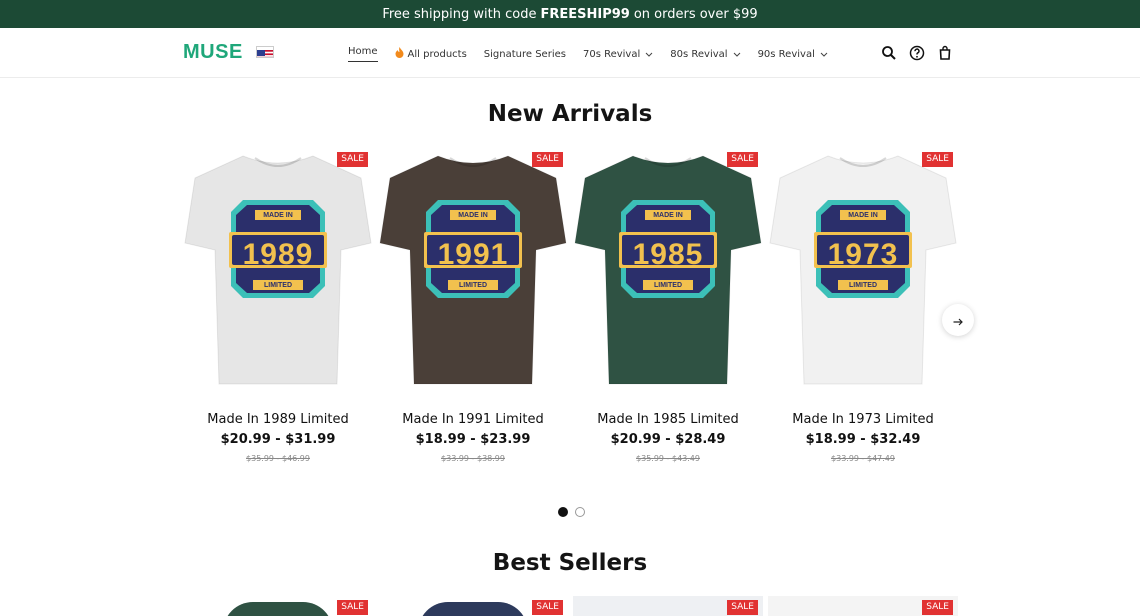 Image resolution: width=1140 pixels, height=616 pixels. I want to click on nav-signature-series-label: Signature Series, so click(524, 54).